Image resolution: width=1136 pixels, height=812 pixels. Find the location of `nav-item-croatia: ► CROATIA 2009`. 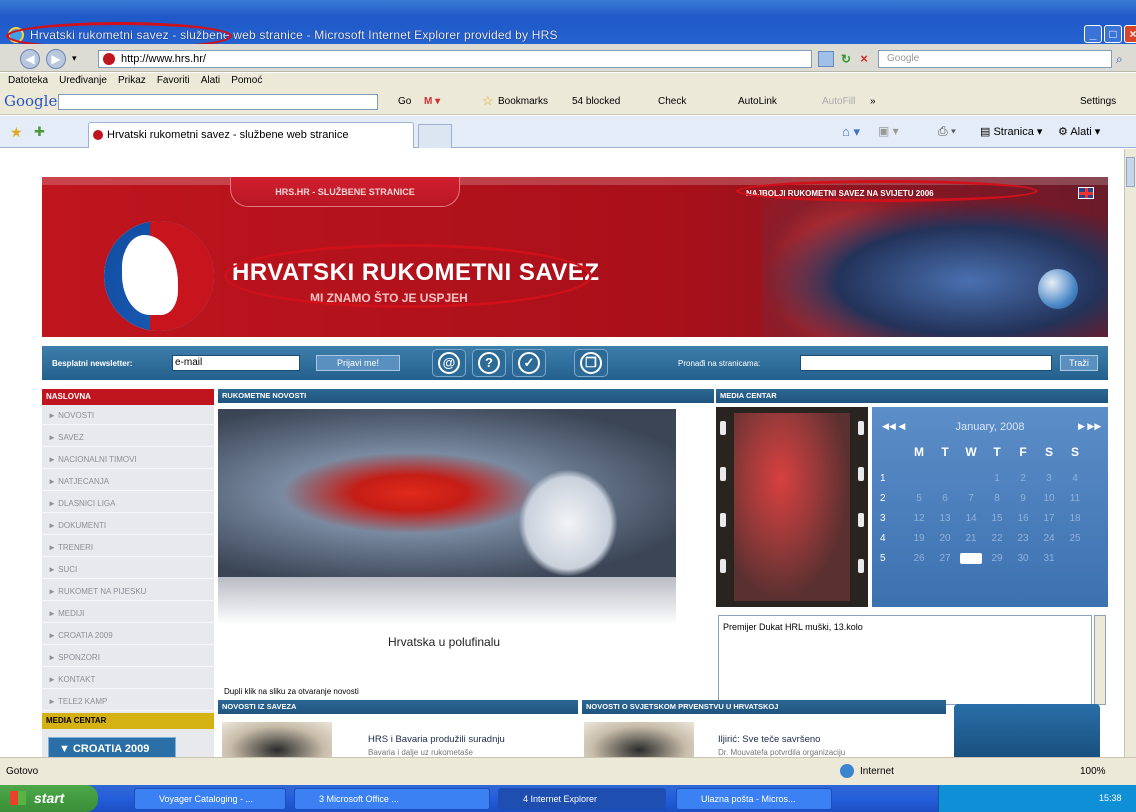

nav-item-croatia: ► CROATIA 2009 is located at coordinates (128, 636).